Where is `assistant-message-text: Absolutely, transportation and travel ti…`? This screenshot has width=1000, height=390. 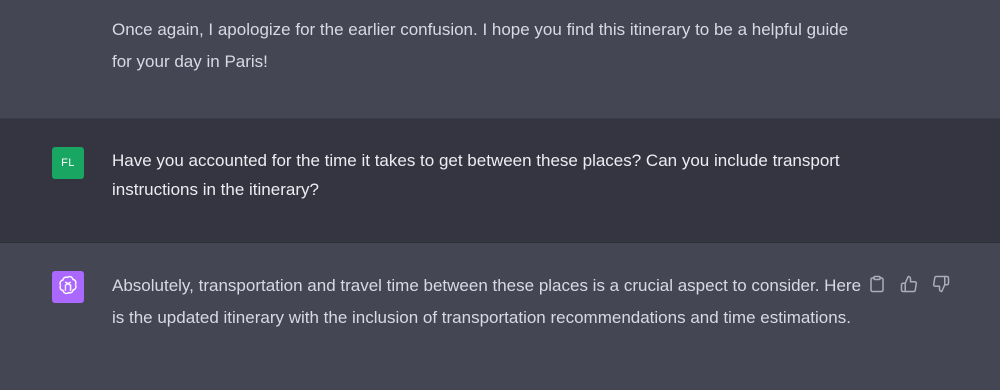
assistant-message-text: Absolutely, transportation and travel ti… is located at coordinates (487, 301).